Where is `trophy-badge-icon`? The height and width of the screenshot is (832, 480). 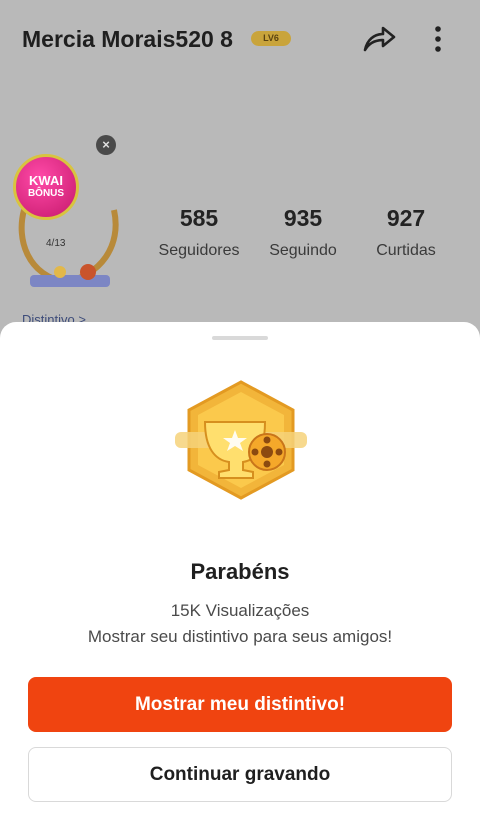
trophy-badge-icon is located at coordinates (241, 440).